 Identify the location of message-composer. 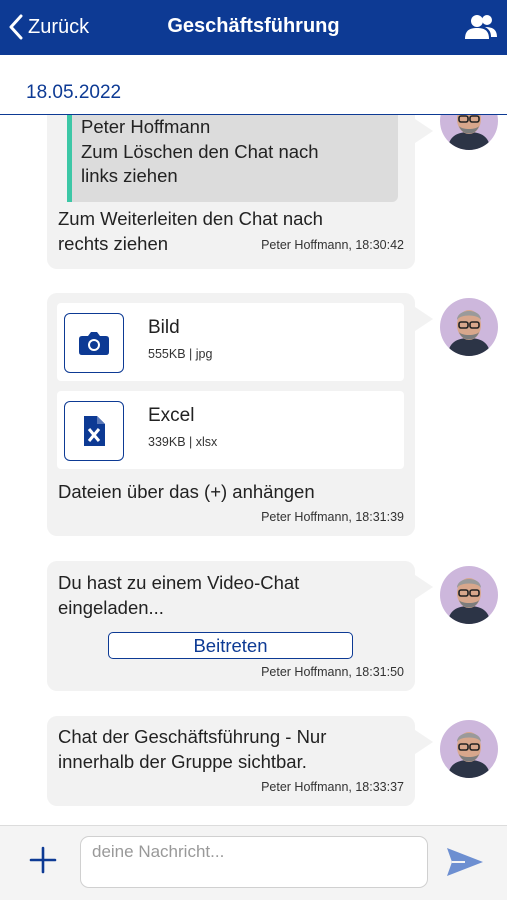
(253, 862).